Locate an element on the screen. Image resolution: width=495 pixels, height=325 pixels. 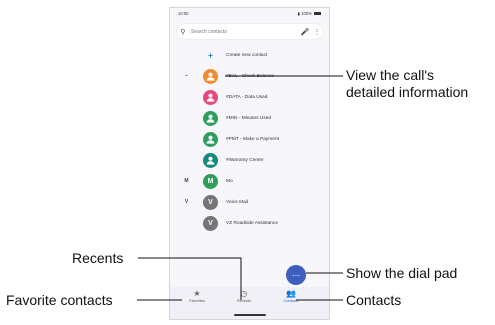
recents-callout-line is located at coordinates (190, 278).